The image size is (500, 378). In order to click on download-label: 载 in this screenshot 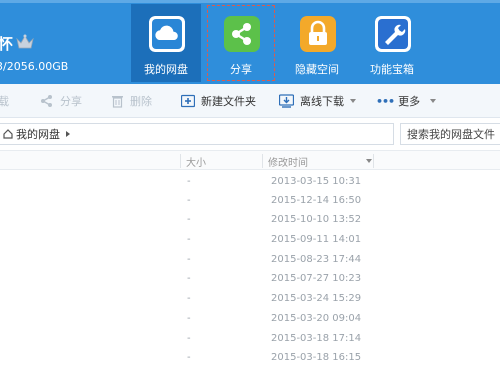, I will do `click(4, 101)`.